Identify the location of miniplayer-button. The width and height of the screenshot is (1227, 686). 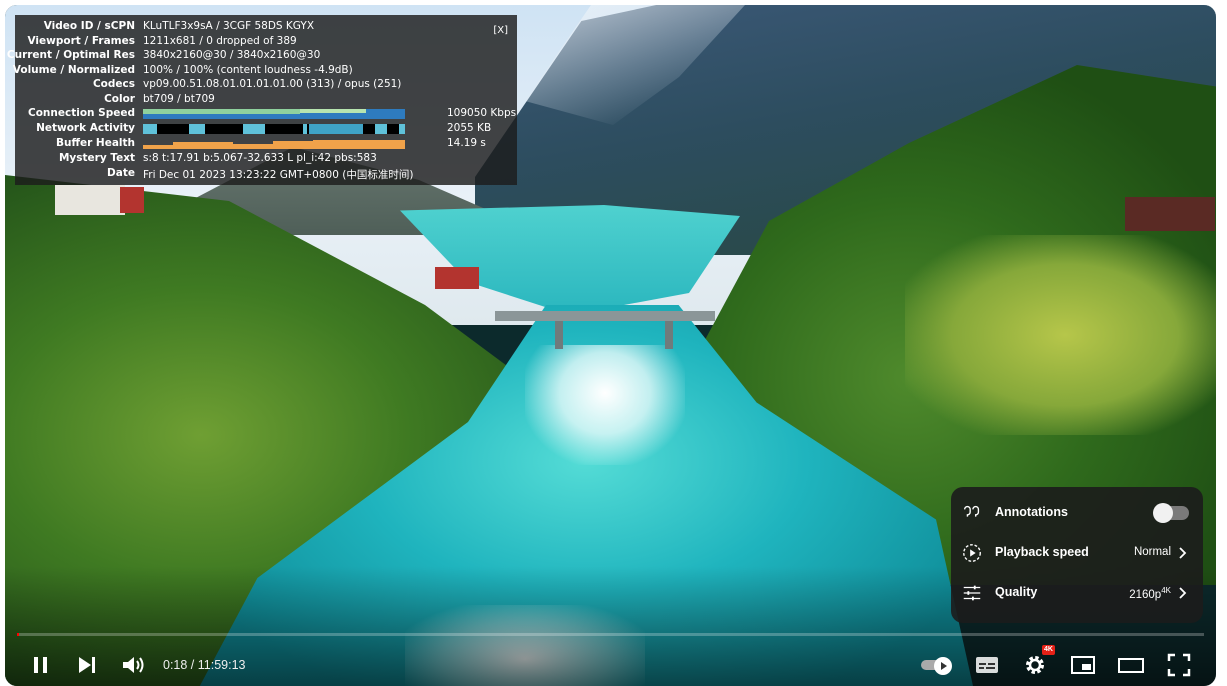
(1083, 665).